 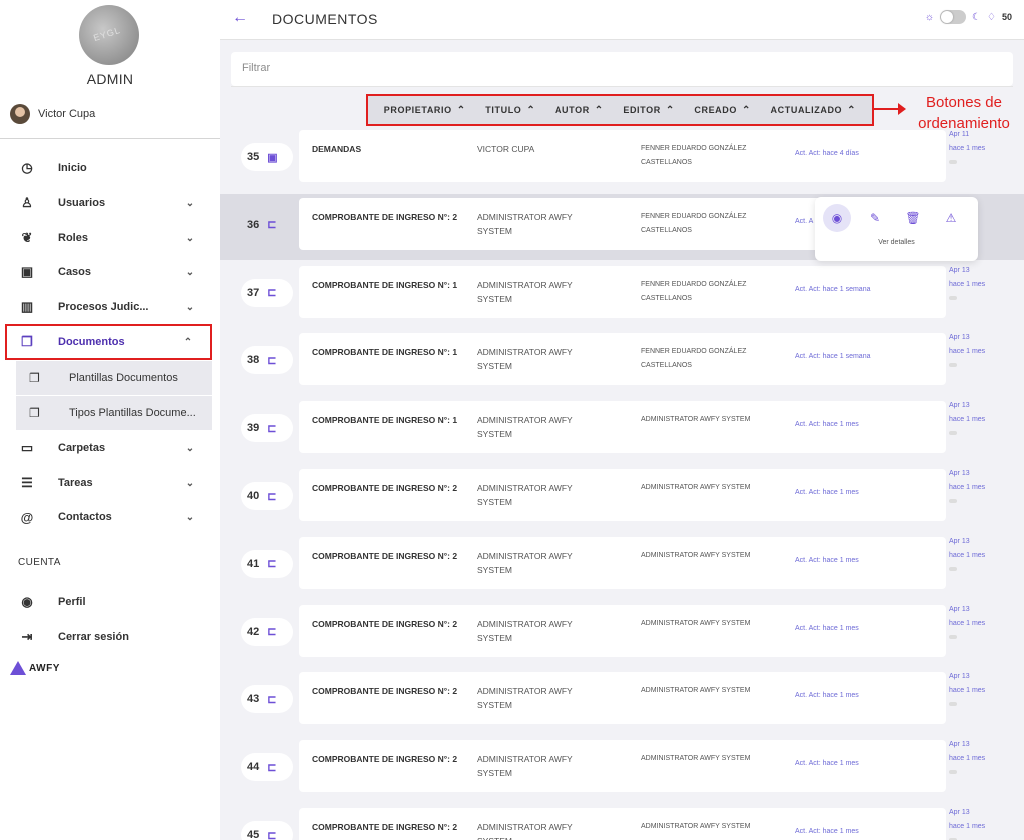 I want to click on user-name: Victor Cupa, so click(x=67, y=114).